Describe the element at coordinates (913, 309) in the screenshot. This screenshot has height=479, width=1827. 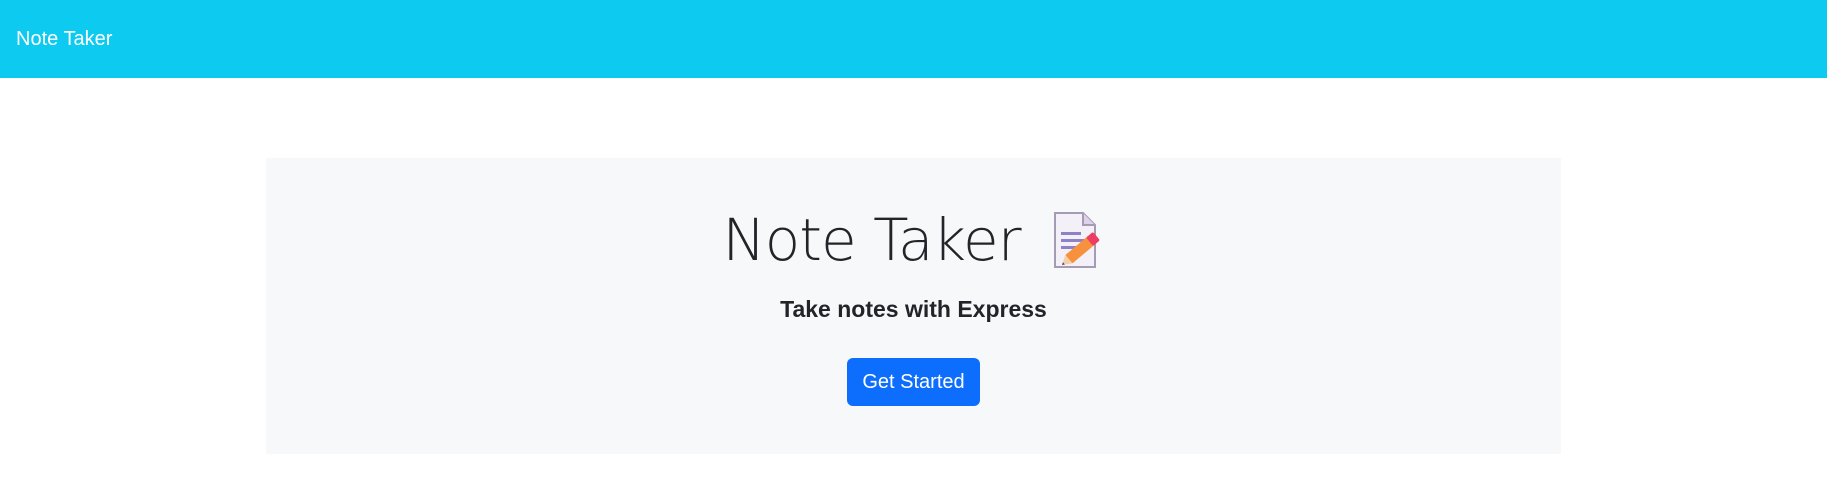
I see `hero-subtitle: Take notes with Express` at that location.